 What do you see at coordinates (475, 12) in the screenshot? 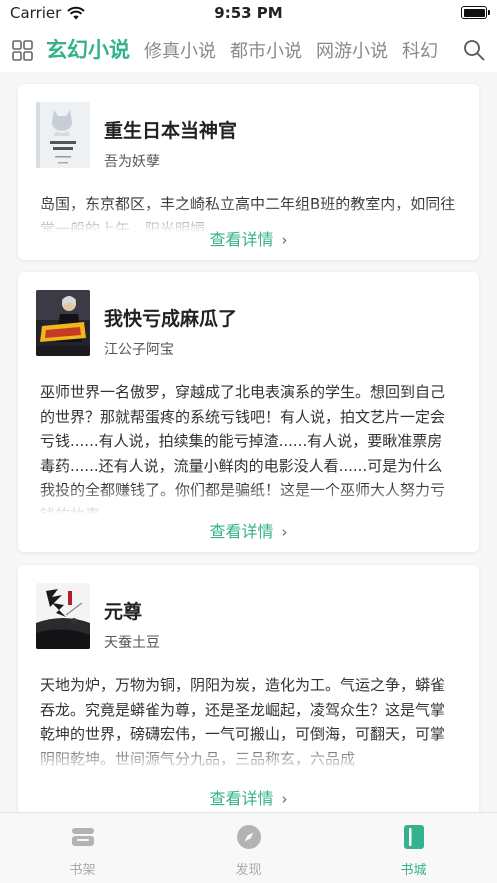
I see `battery-icon` at bounding box center [475, 12].